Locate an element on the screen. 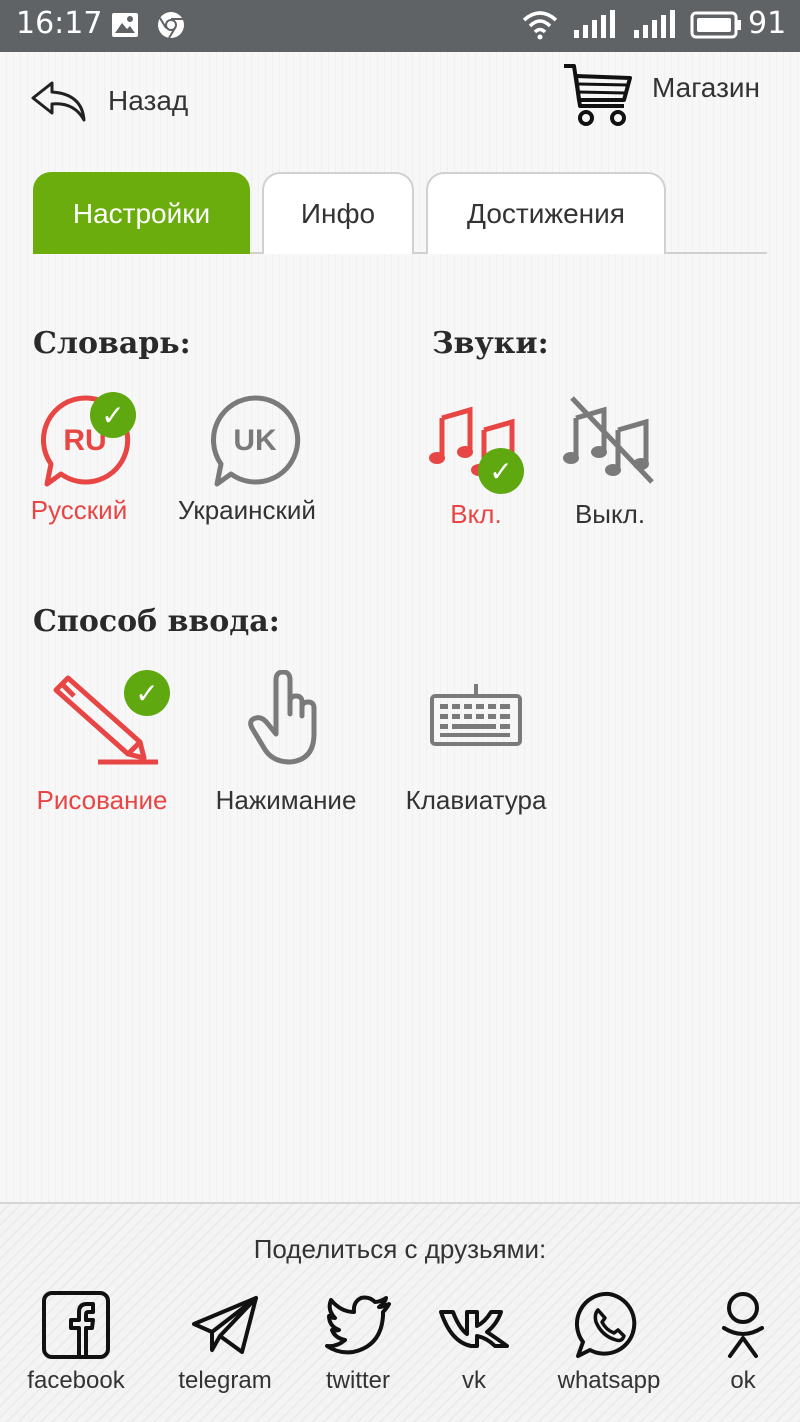  share-title: Поделиться с друзьями: is located at coordinates (400, 1249).